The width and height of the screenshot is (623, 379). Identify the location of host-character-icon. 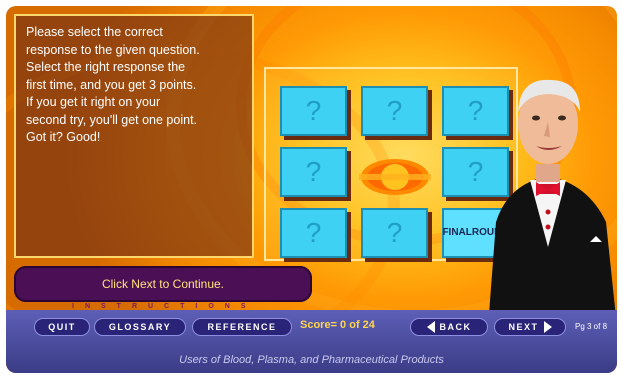
(552, 203).